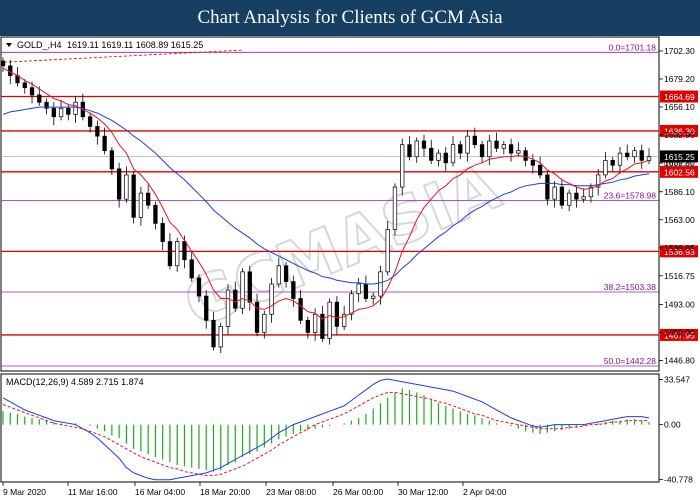 Image resolution: width=700 pixels, height=500 pixels. Describe the element at coordinates (39, 45) in the screenshot. I see `symbol-label: GOLD_,H4` at that location.